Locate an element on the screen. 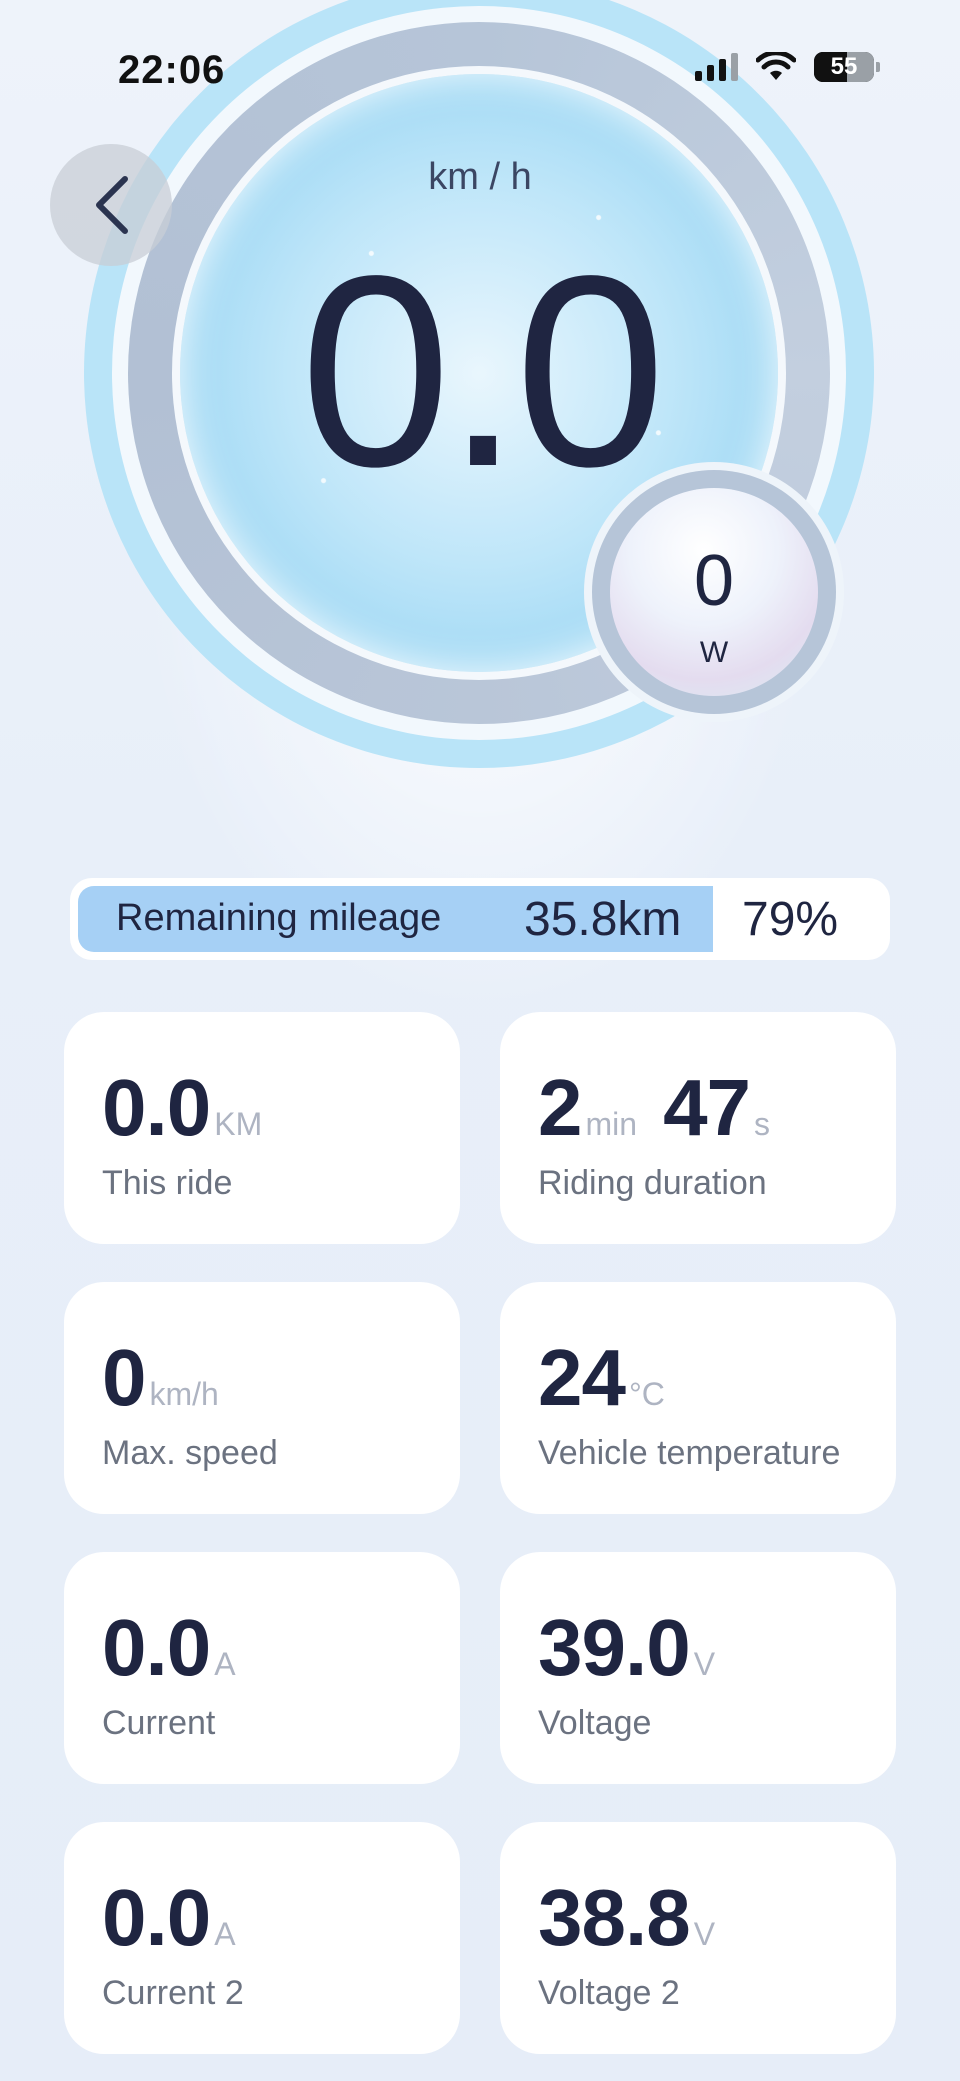 This screenshot has width=960, height=2081. stat-label: Current is located at coordinates (159, 1723).